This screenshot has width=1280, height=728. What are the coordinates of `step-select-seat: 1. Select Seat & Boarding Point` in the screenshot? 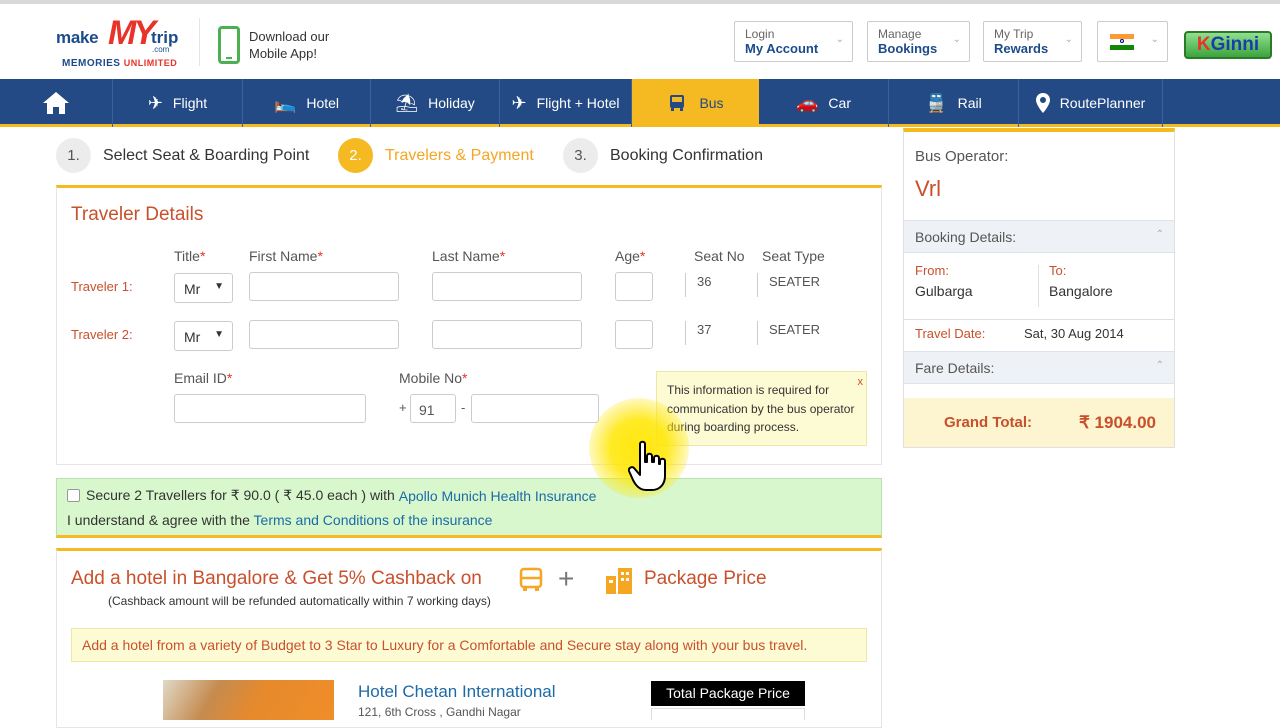 It's located at (182, 155).